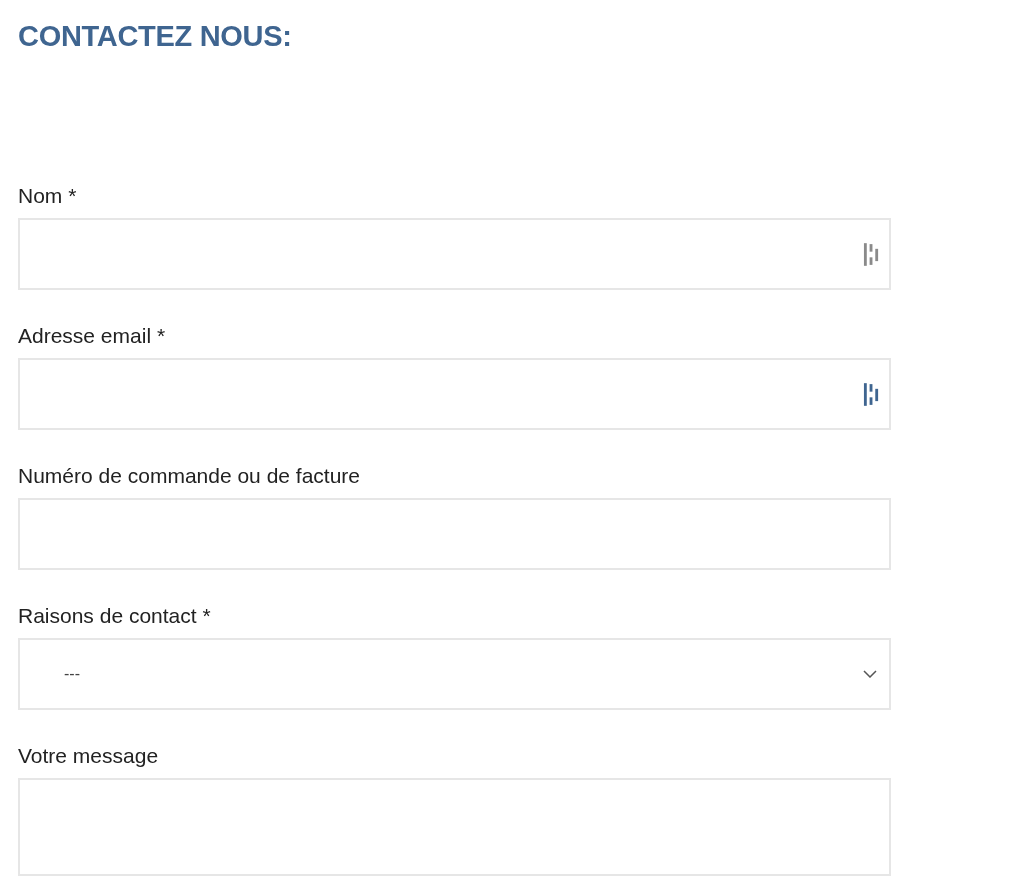 This screenshot has width=1024, height=877. What do you see at coordinates (454, 674) in the screenshot?
I see `select-field: ---` at bounding box center [454, 674].